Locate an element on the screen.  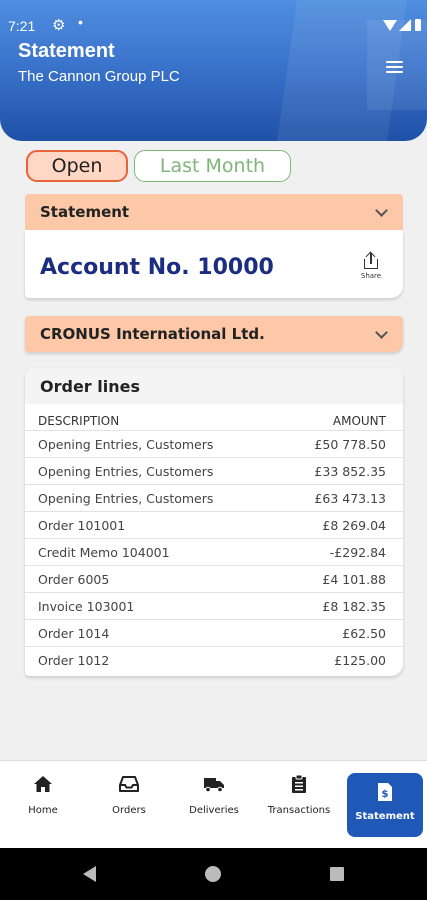
statement-section-header: Statement is located at coordinates (214, 212).